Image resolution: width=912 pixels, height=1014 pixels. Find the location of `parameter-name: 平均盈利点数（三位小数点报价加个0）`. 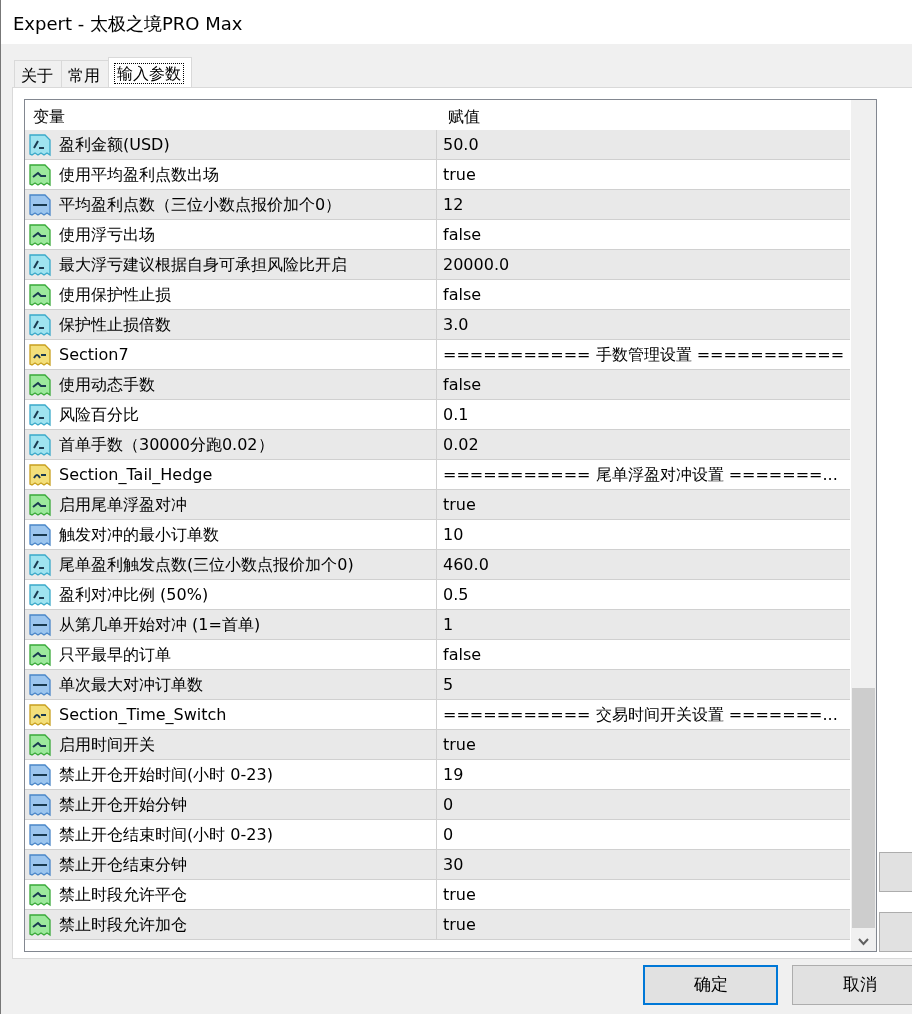

parameter-name: 平均盈利点数（三位小数点报价加个0） is located at coordinates (200, 204).